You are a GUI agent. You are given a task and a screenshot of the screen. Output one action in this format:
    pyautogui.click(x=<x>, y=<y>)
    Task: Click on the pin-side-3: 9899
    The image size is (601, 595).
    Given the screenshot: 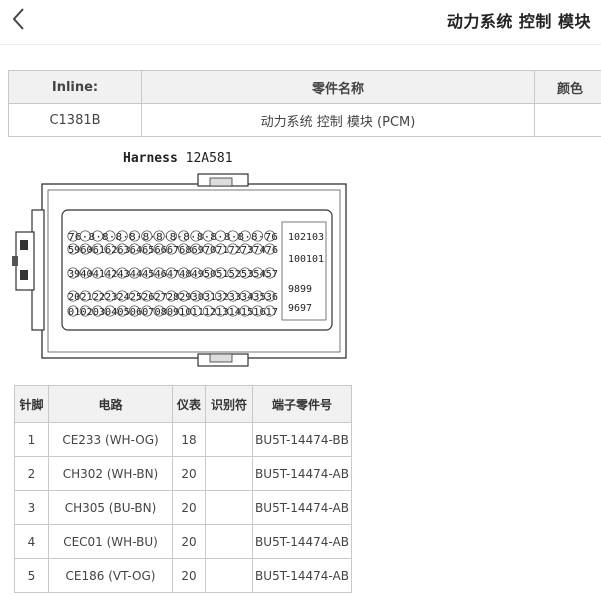 What is the action you would take?
    pyautogui.click(x=300, y=289)
    